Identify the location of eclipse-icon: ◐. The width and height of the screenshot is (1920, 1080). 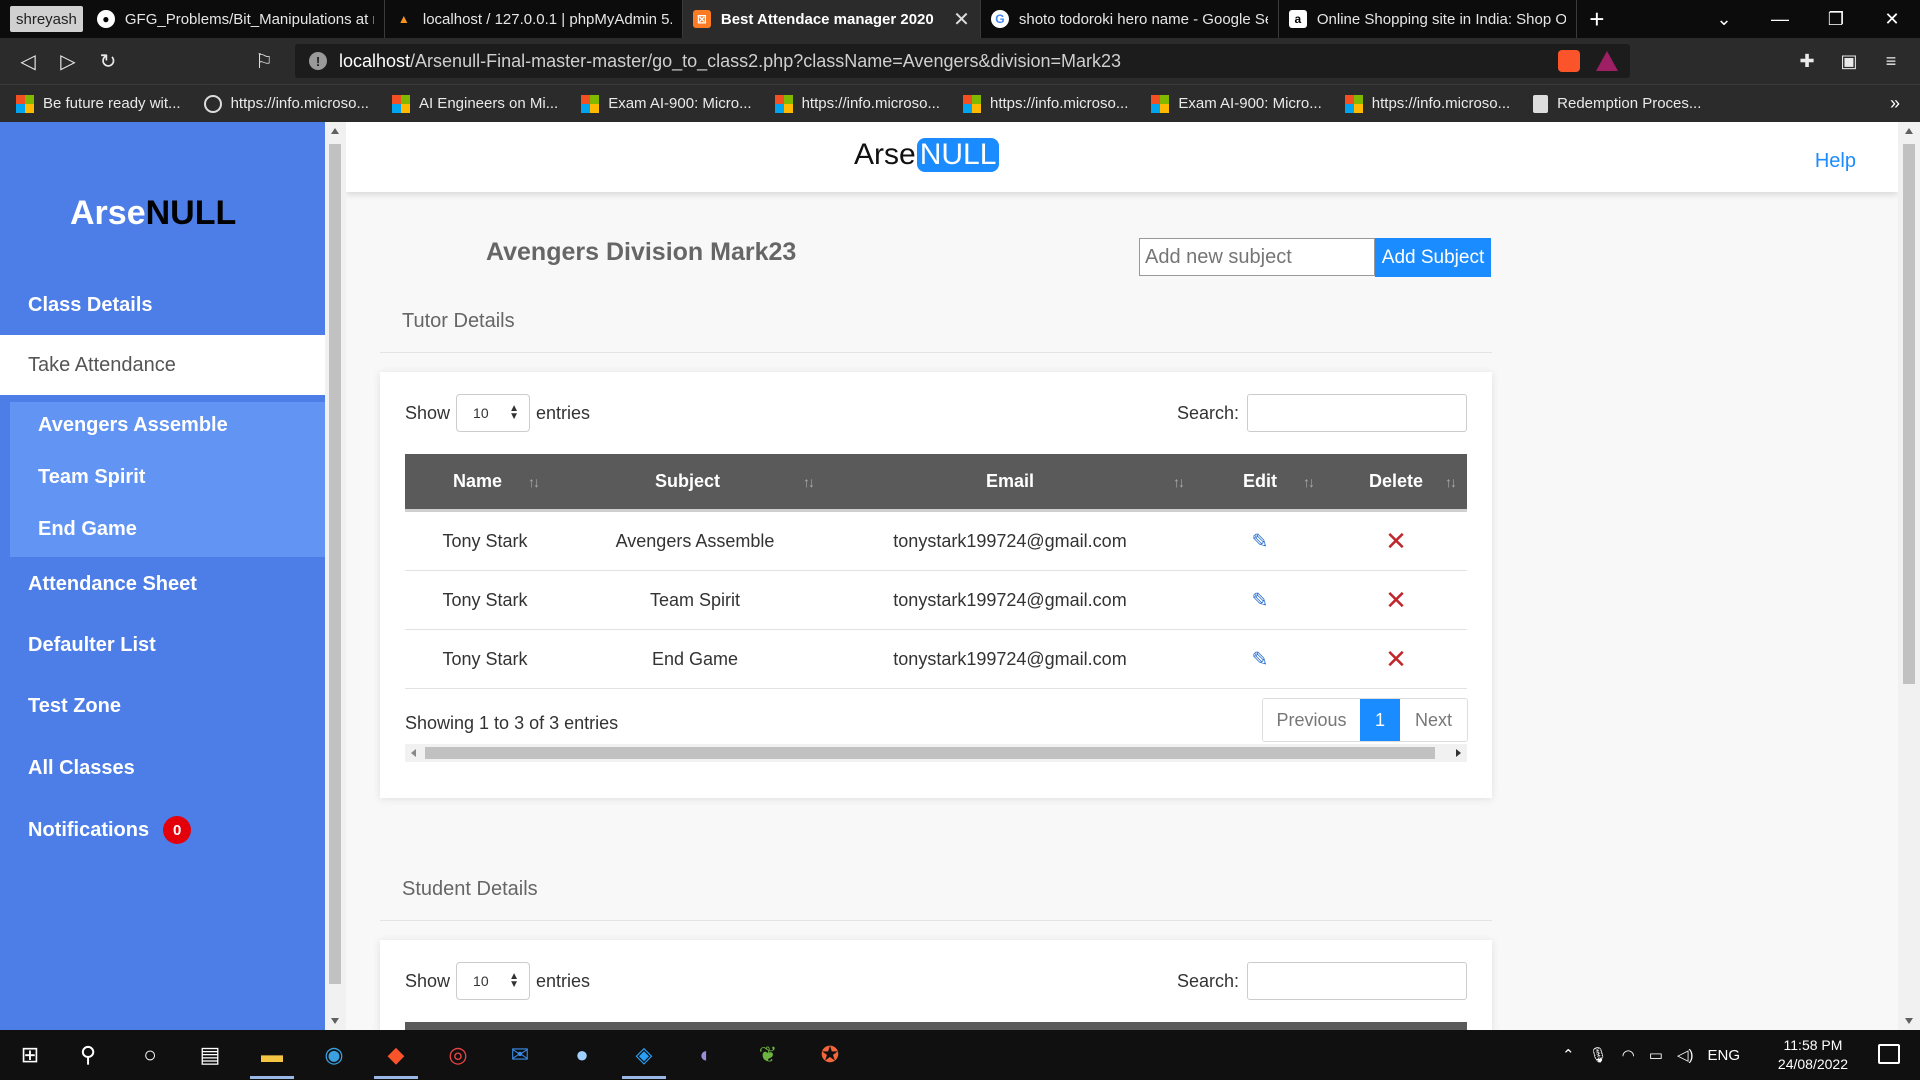
(706, 1055).